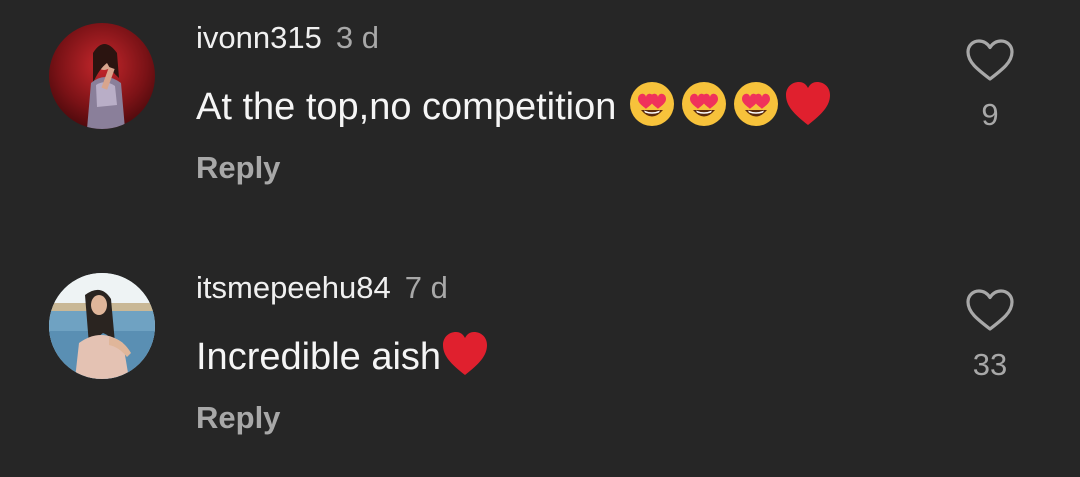 The width and height of the screenshot is (1080, 477). Describe the element at coordinates (990, 114) in the screenshot. I see `like-count: 9` at that location.